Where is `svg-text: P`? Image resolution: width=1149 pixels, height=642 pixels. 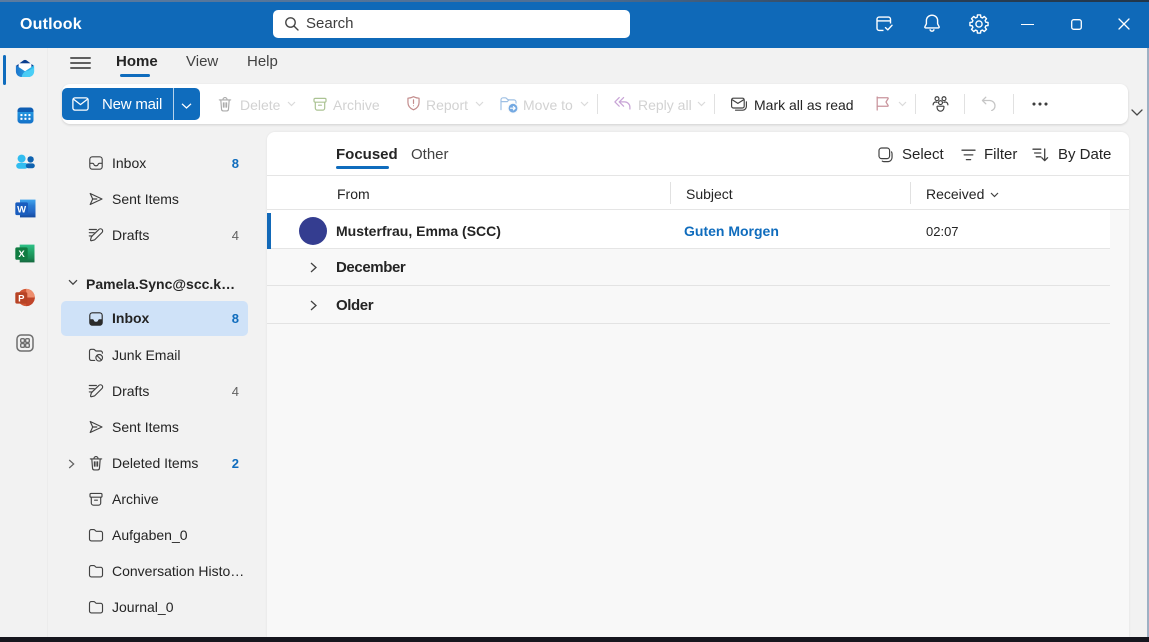
svg-text: P is located at coordinates (21, 299).